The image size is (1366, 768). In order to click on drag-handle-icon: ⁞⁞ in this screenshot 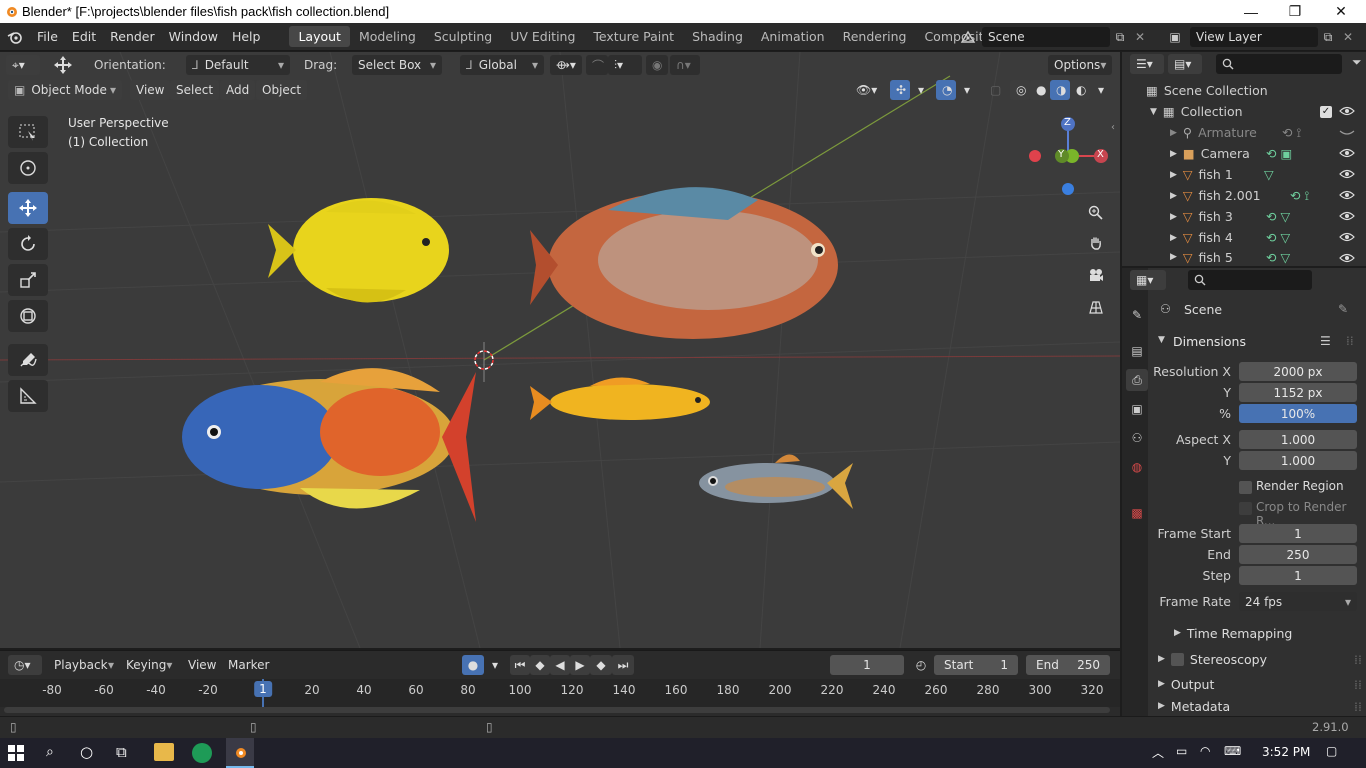, I will do `click(1350, 341)`.